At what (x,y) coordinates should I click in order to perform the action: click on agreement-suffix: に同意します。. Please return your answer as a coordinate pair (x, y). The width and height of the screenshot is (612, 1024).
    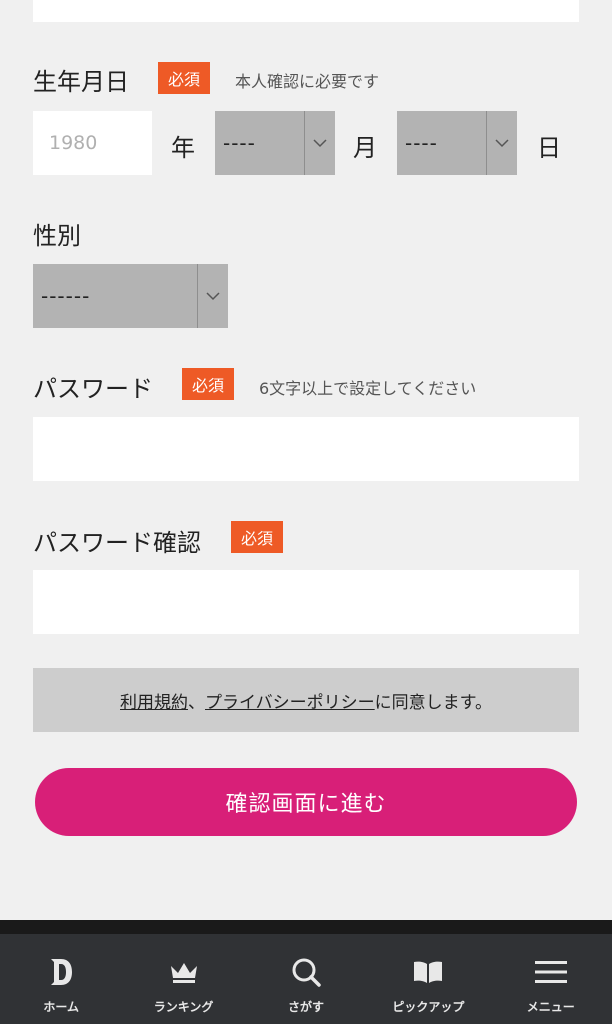
    Looking at the image, I should click on (433, 702).